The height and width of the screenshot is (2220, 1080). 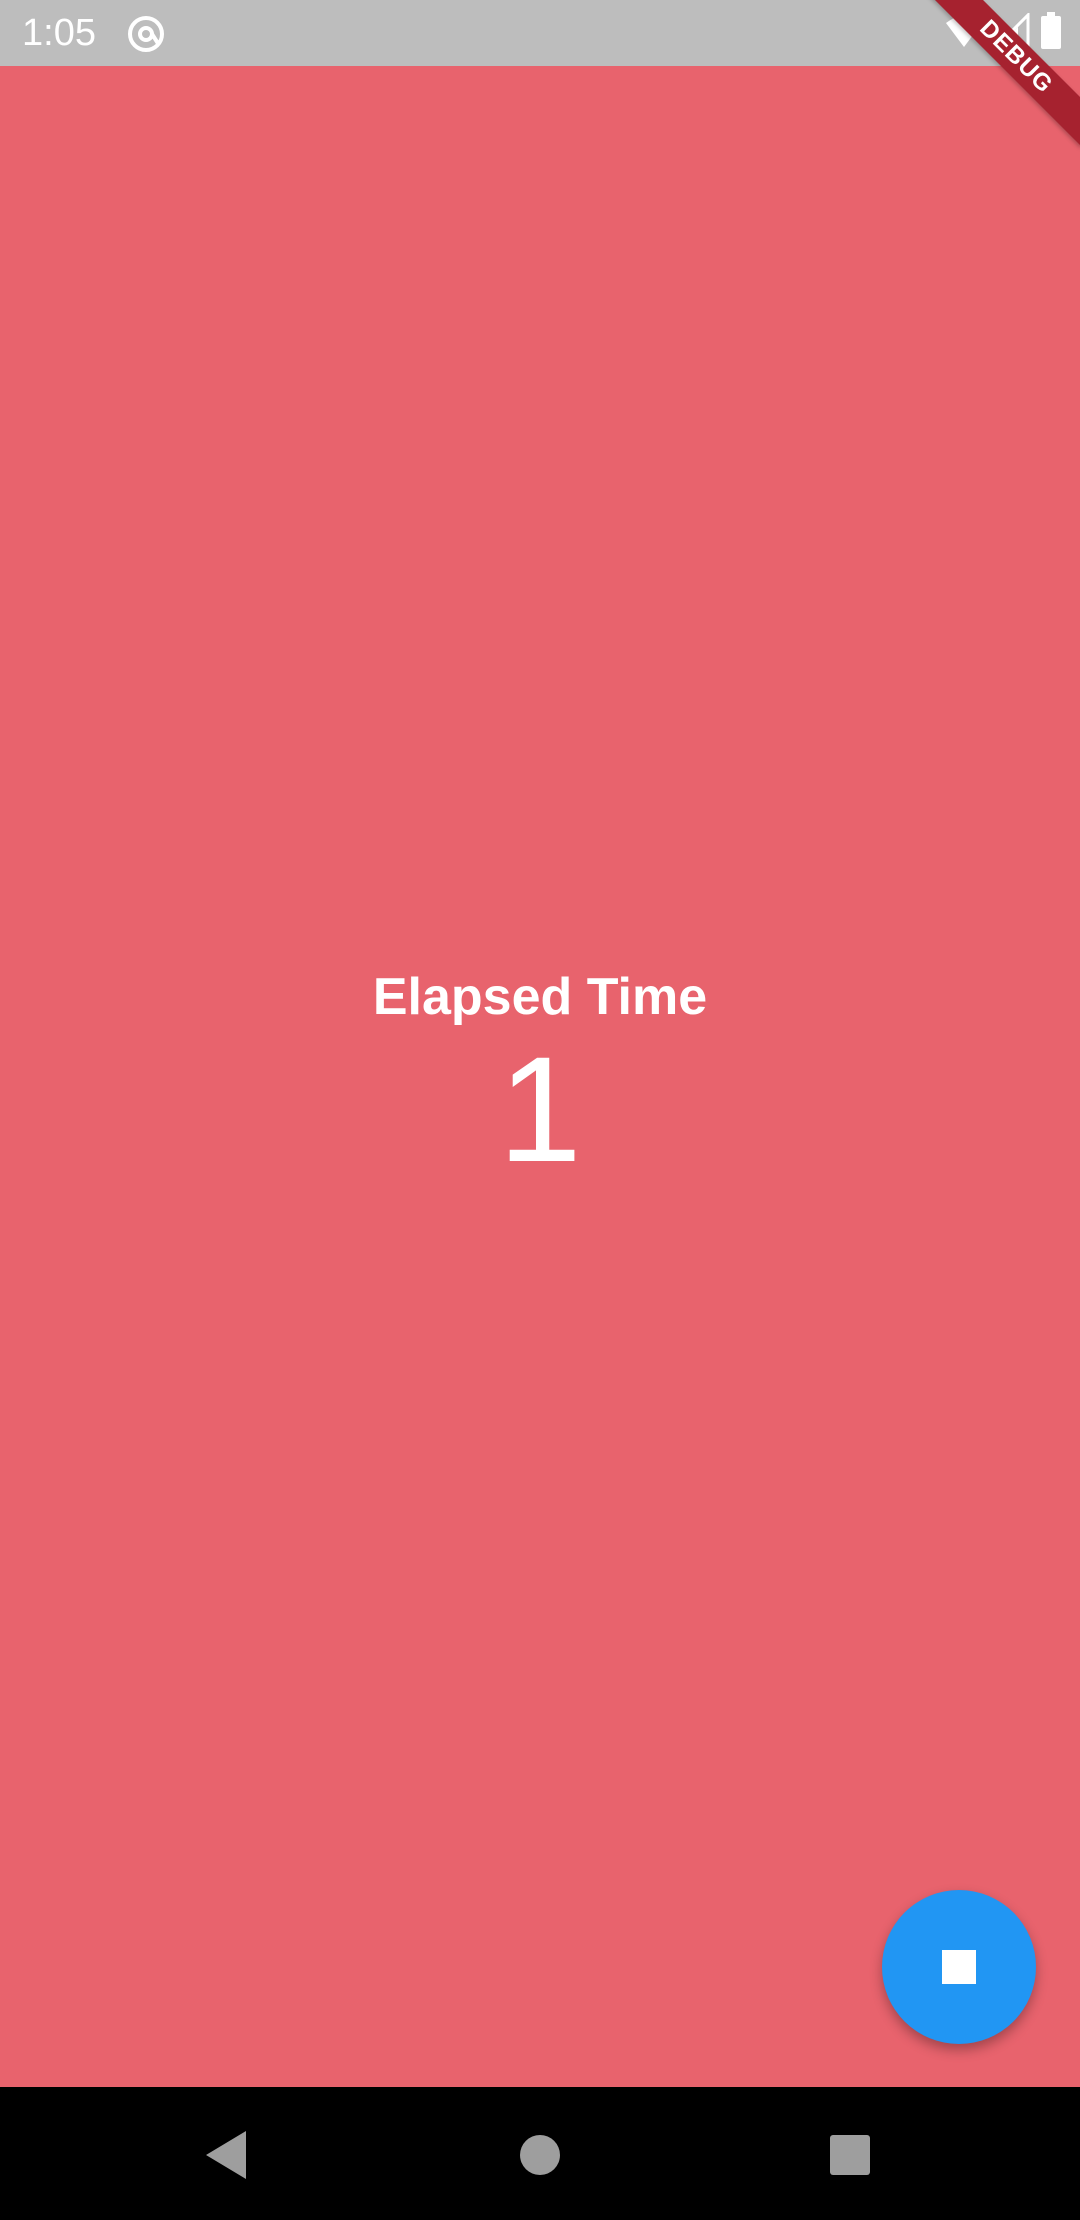 I want to click on recents-button, so click(x=850, y=2157).